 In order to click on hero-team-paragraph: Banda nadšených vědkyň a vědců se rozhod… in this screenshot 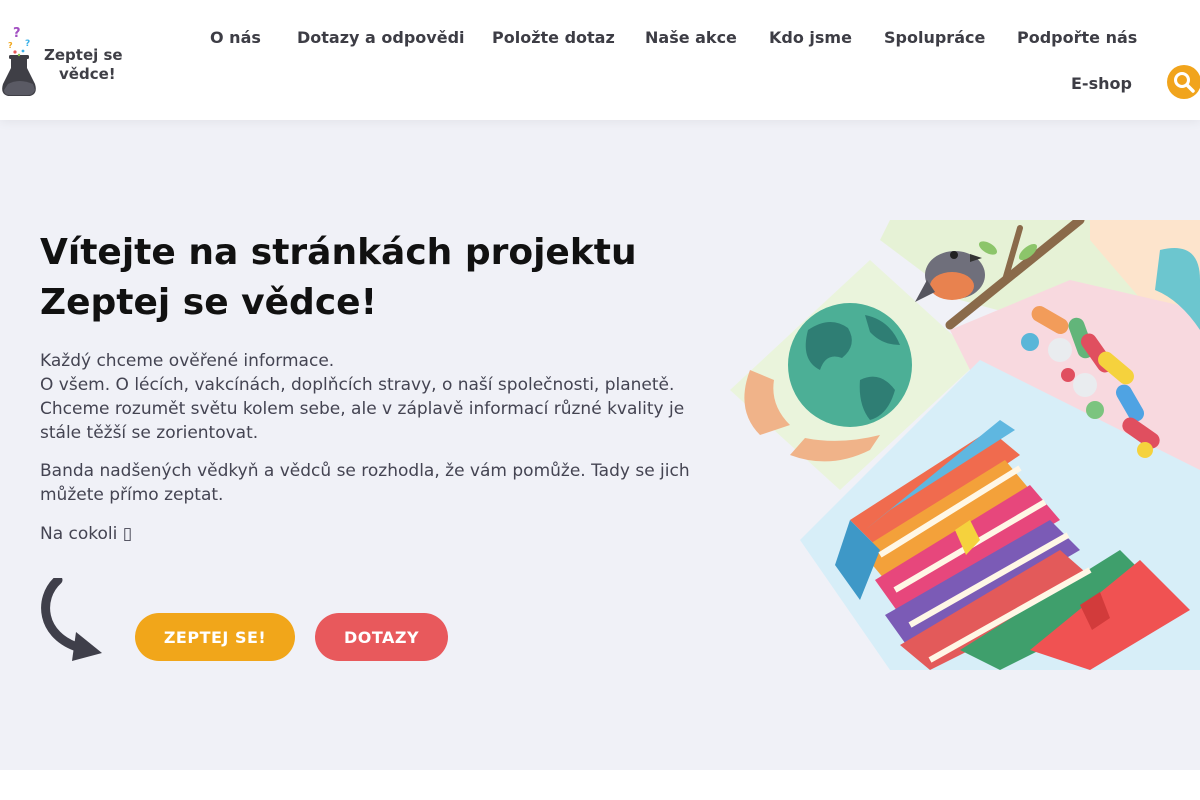, I will do `click(390, 483)`.